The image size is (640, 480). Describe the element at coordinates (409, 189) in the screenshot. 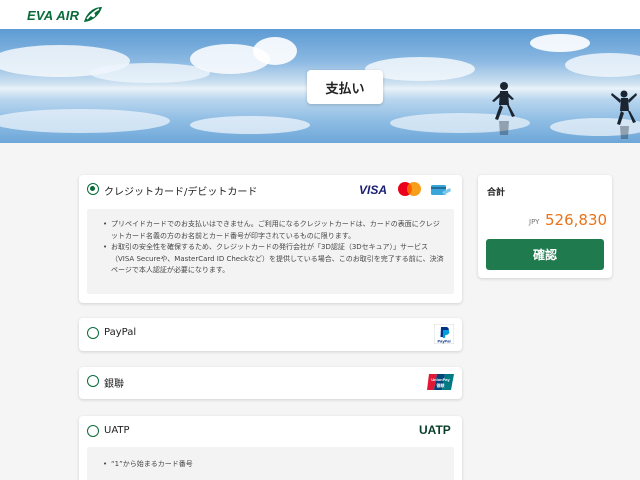

I see `mastercard-icon` at that location.